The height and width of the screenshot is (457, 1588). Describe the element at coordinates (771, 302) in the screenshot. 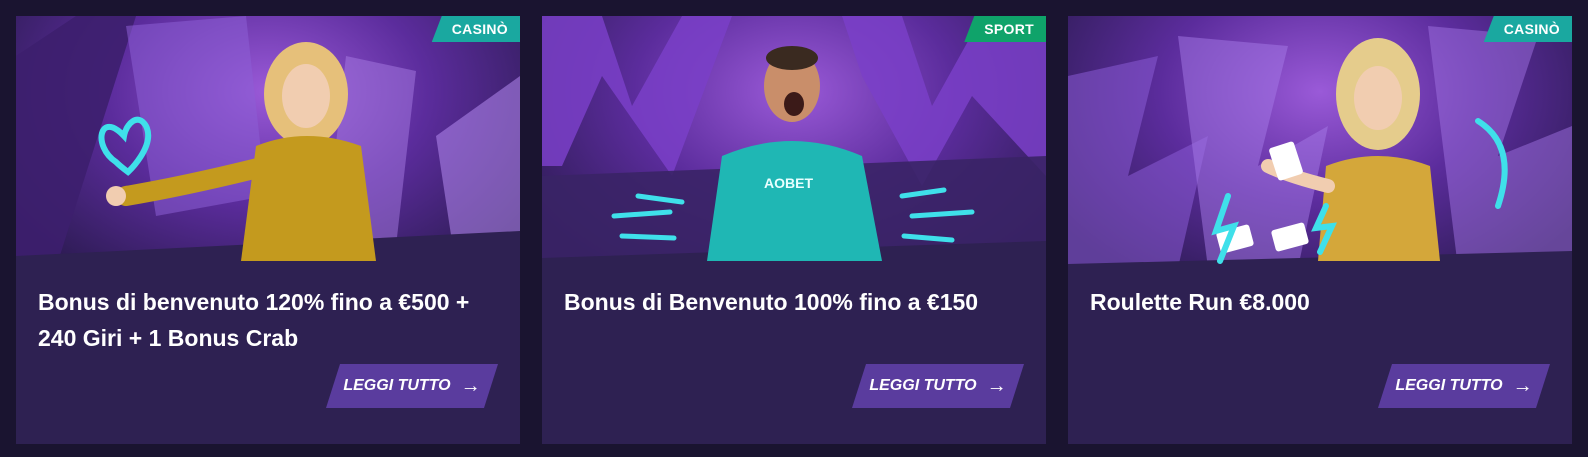

I see `promo-title: Bonus di Benvenuto 100% fino a €150` at that location.